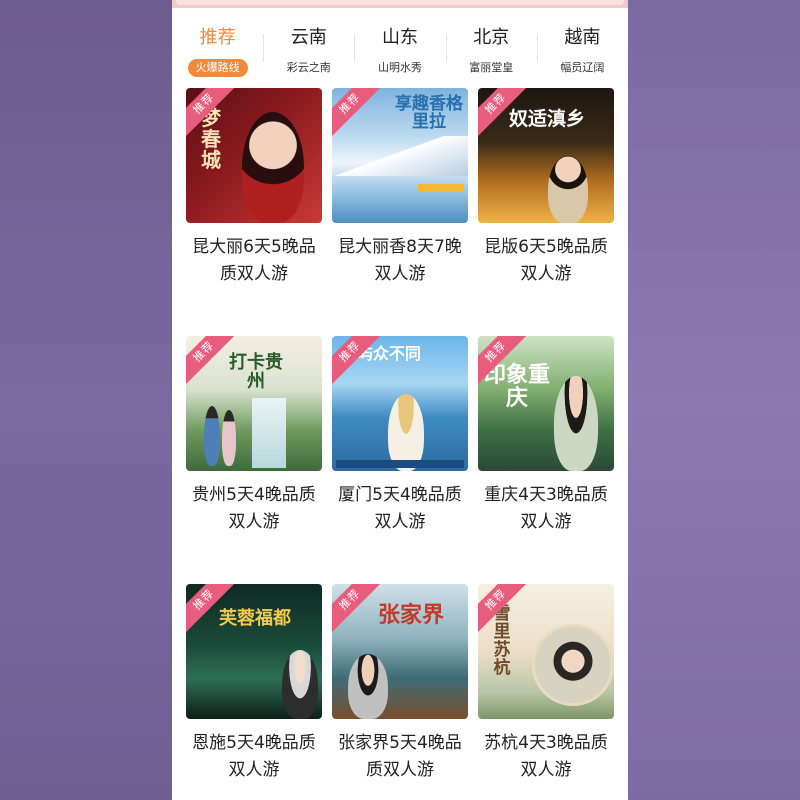 The width and height of the screenshot is (800, 800). I want to click on poster-text: 打卡贵州, so click(256, 372).